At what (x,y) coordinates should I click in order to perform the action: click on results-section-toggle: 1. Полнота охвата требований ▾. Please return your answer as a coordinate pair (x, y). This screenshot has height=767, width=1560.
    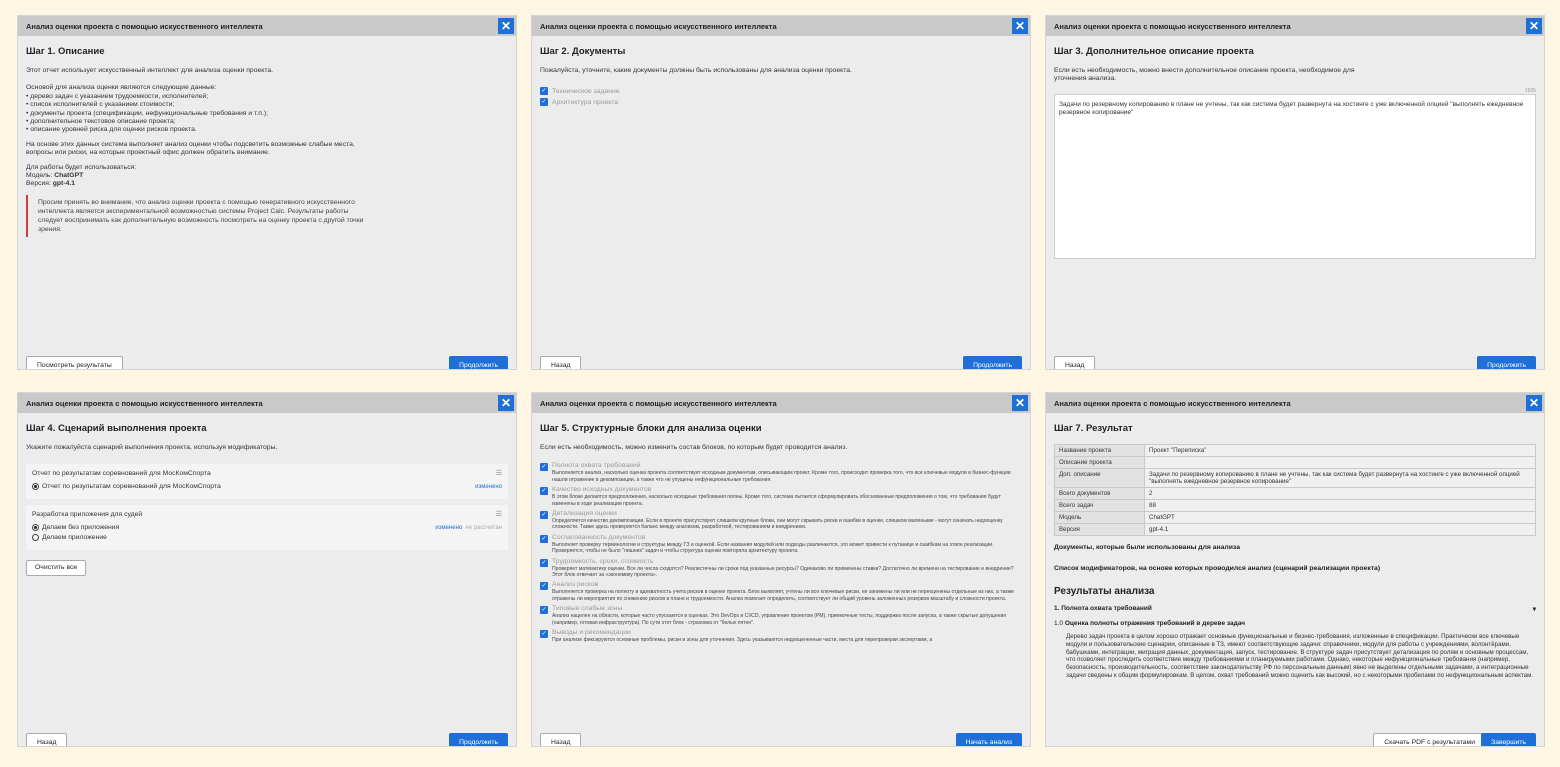
    Looking at the image, I should click on (1295, 609).